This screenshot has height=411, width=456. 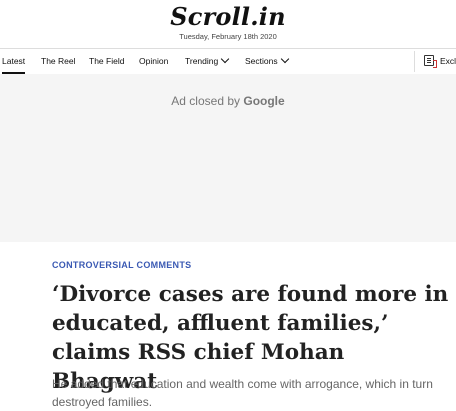 I want to click on site-logo: Scroll.in, so click(x=228, y=16).